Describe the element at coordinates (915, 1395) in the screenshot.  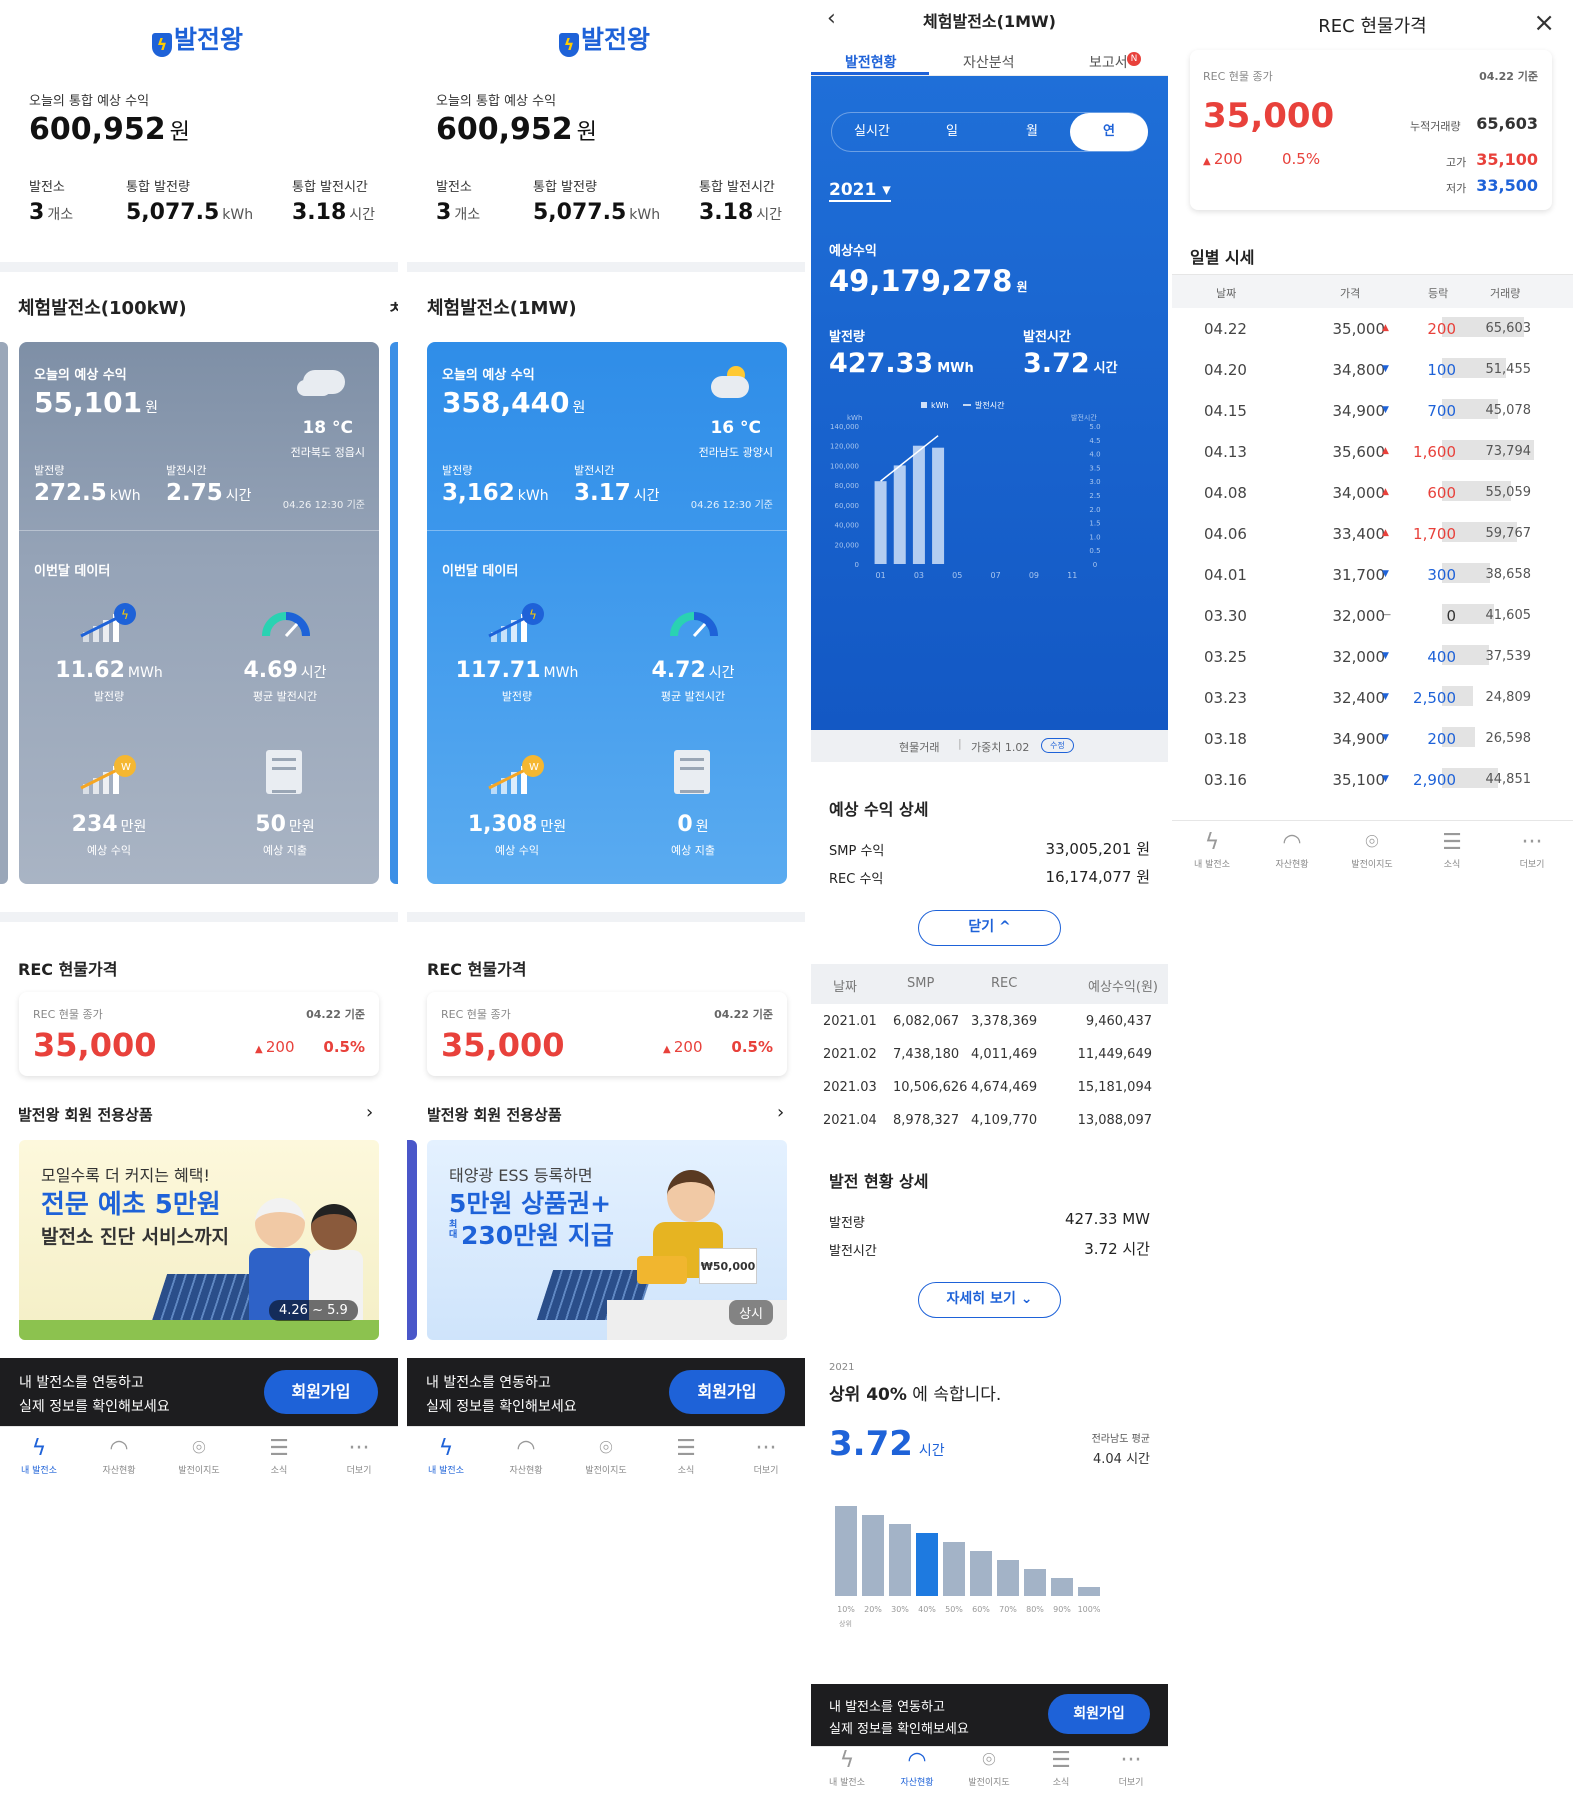
I see `rank-text: 상위 40% 에 속합니다.` at that location.